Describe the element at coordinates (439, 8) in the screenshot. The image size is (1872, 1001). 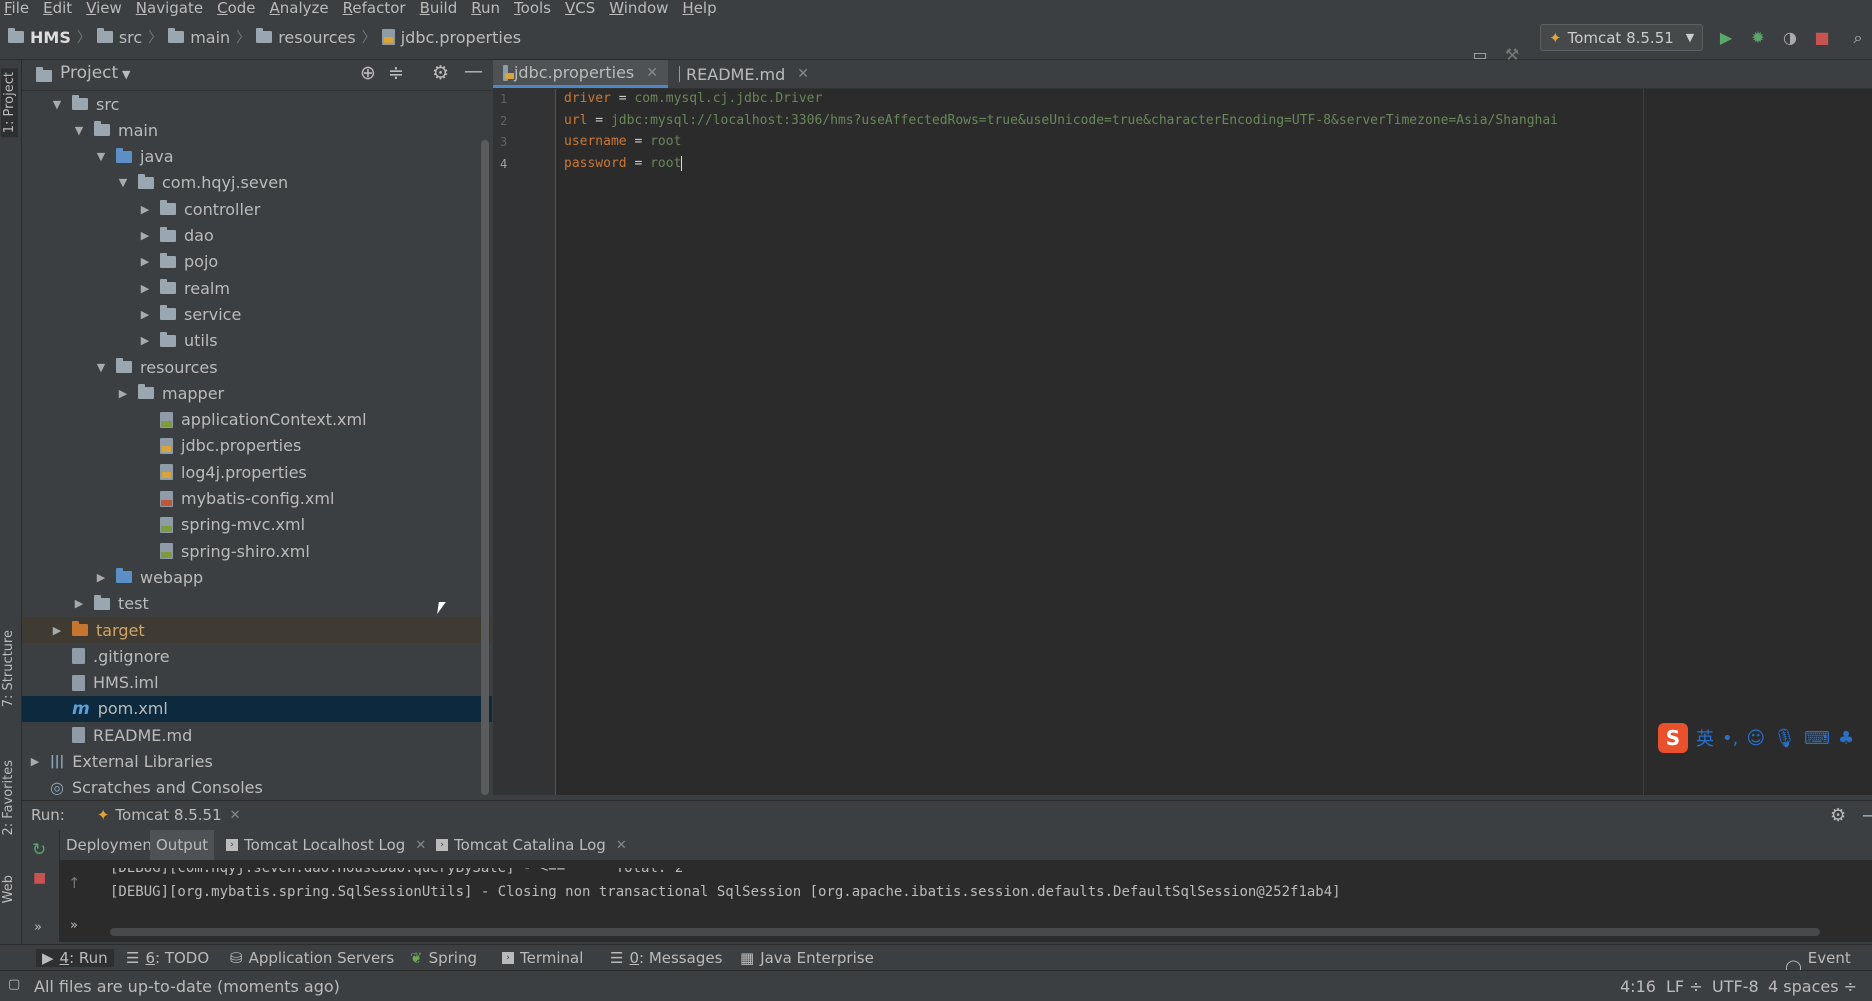
I see `menu-build: Build` at that location.